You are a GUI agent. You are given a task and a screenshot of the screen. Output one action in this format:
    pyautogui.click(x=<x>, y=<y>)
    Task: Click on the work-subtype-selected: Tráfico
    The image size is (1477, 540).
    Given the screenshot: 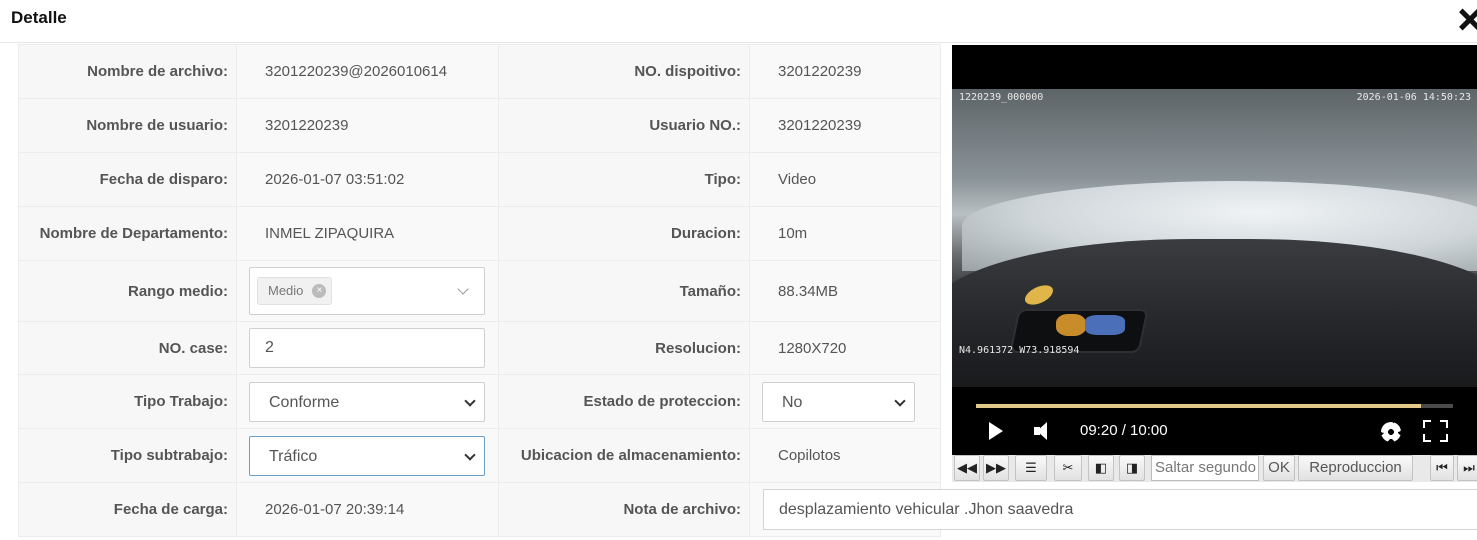 What is the action you would take?
    pyautogui.click(x=293, y=456)
    